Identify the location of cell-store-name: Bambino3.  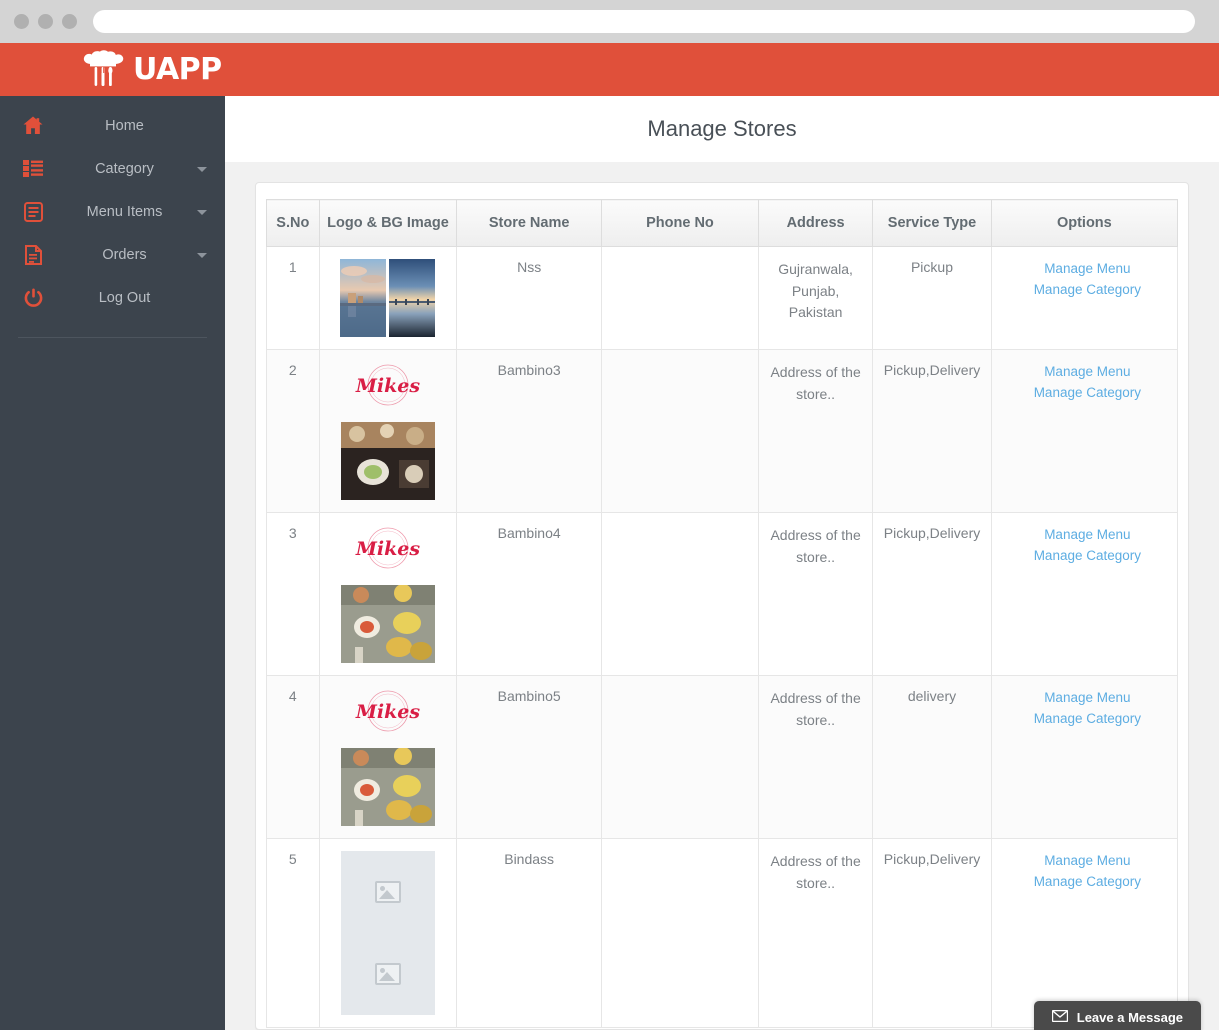
(529, 431).